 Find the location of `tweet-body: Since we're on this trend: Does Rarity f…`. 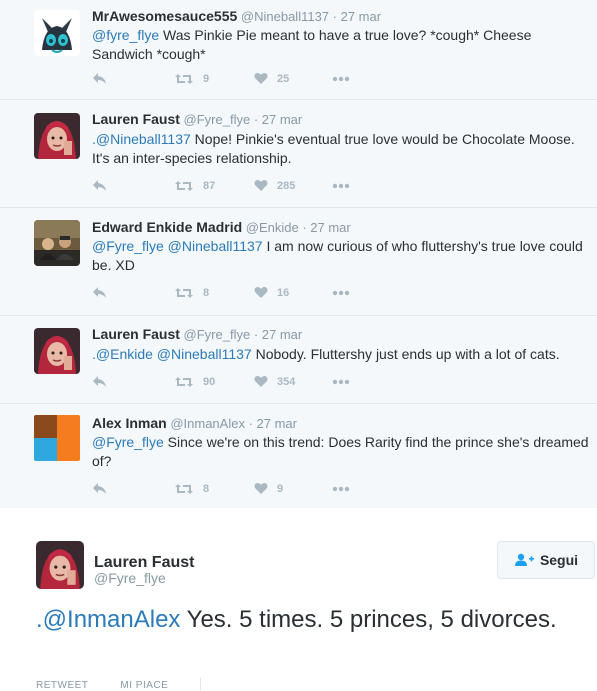

tweet-body: Since we're on this trend: Does Rarity f… is located at coordinates (340, 451).